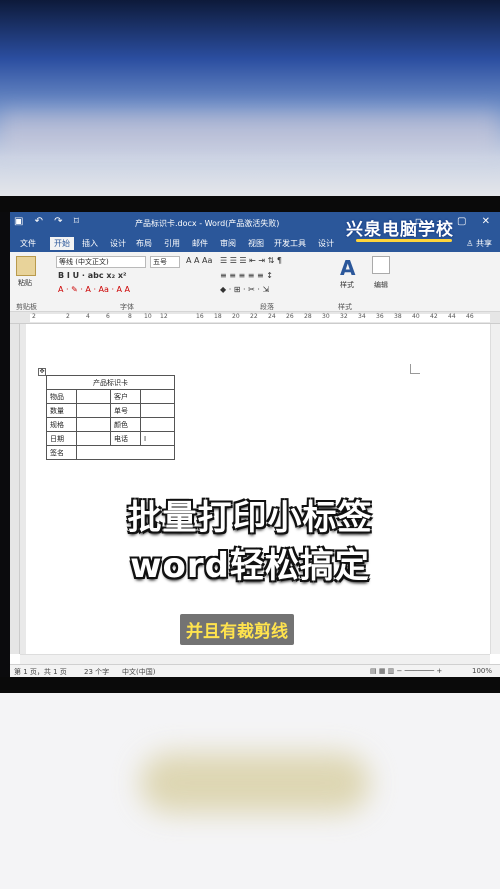 Image resolution: width=500 pixels, height=889 pixels. I want to click on list-icons: ☰ ☰ ☰ ⇤ ⇥ ⇅ ¶, so click(251, 260).